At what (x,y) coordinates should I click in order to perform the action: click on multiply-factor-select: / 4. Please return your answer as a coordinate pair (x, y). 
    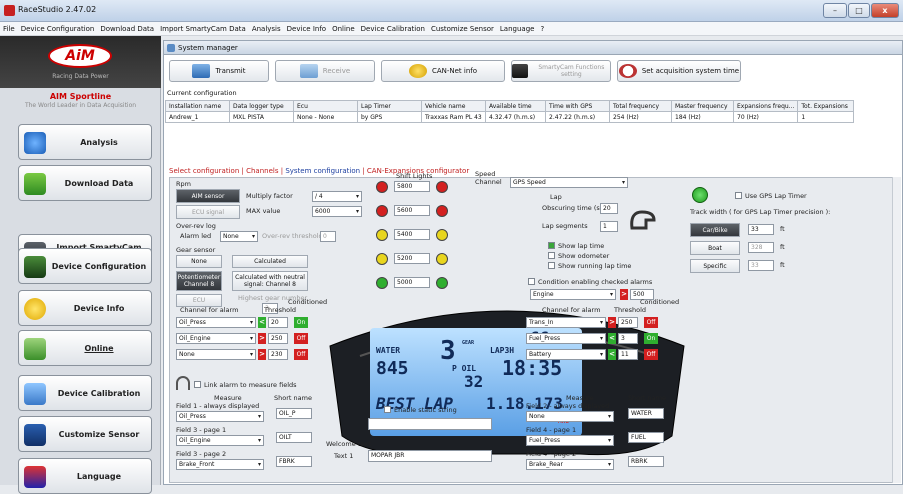
    Looking at the image, I should click on (337, 196).